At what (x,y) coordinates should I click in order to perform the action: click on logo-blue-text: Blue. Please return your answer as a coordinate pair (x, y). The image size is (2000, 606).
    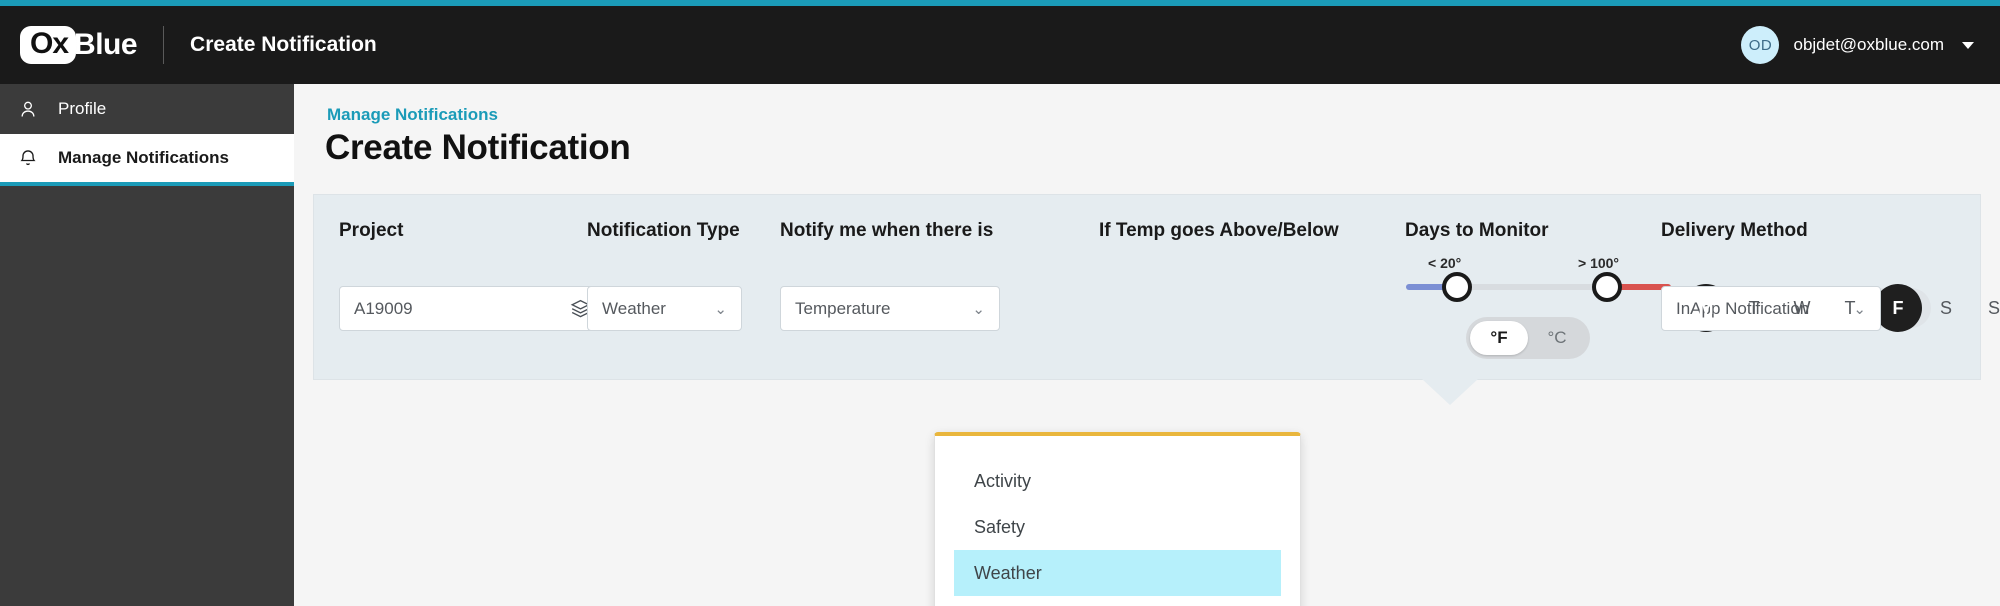
    Looking at the image, I should click on (106, 44).